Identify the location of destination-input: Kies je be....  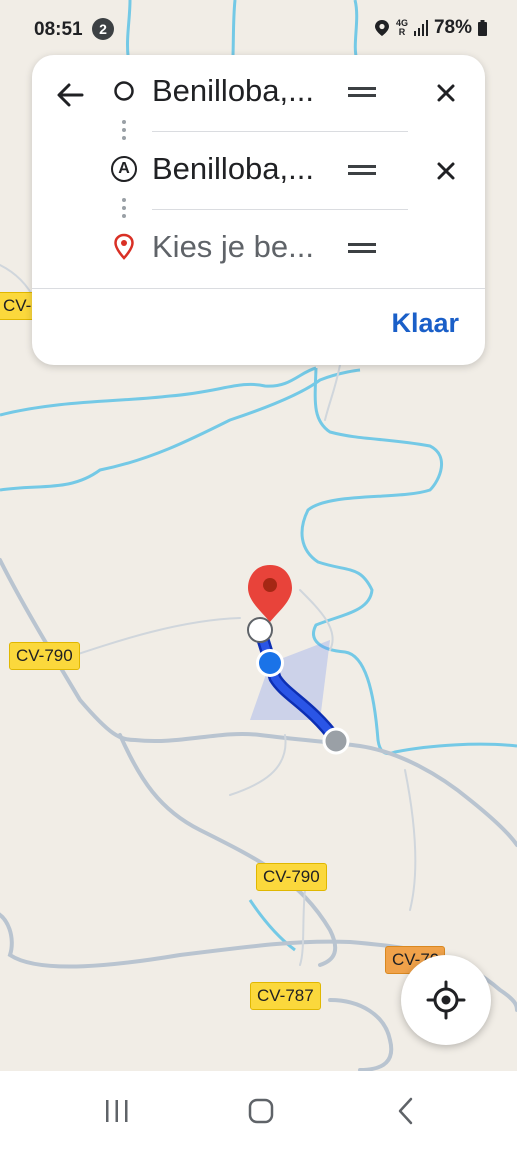
(233, 247).